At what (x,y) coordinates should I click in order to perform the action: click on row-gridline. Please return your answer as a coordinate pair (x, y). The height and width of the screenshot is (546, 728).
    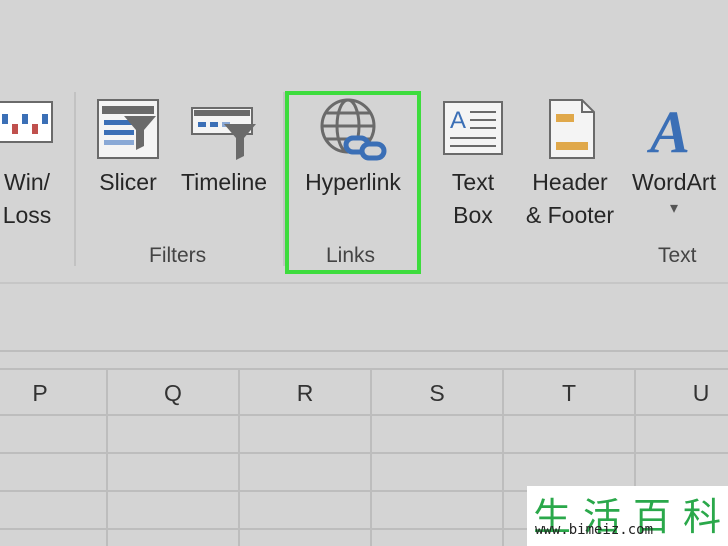
    Looking at the image, I should click on (364, 453).